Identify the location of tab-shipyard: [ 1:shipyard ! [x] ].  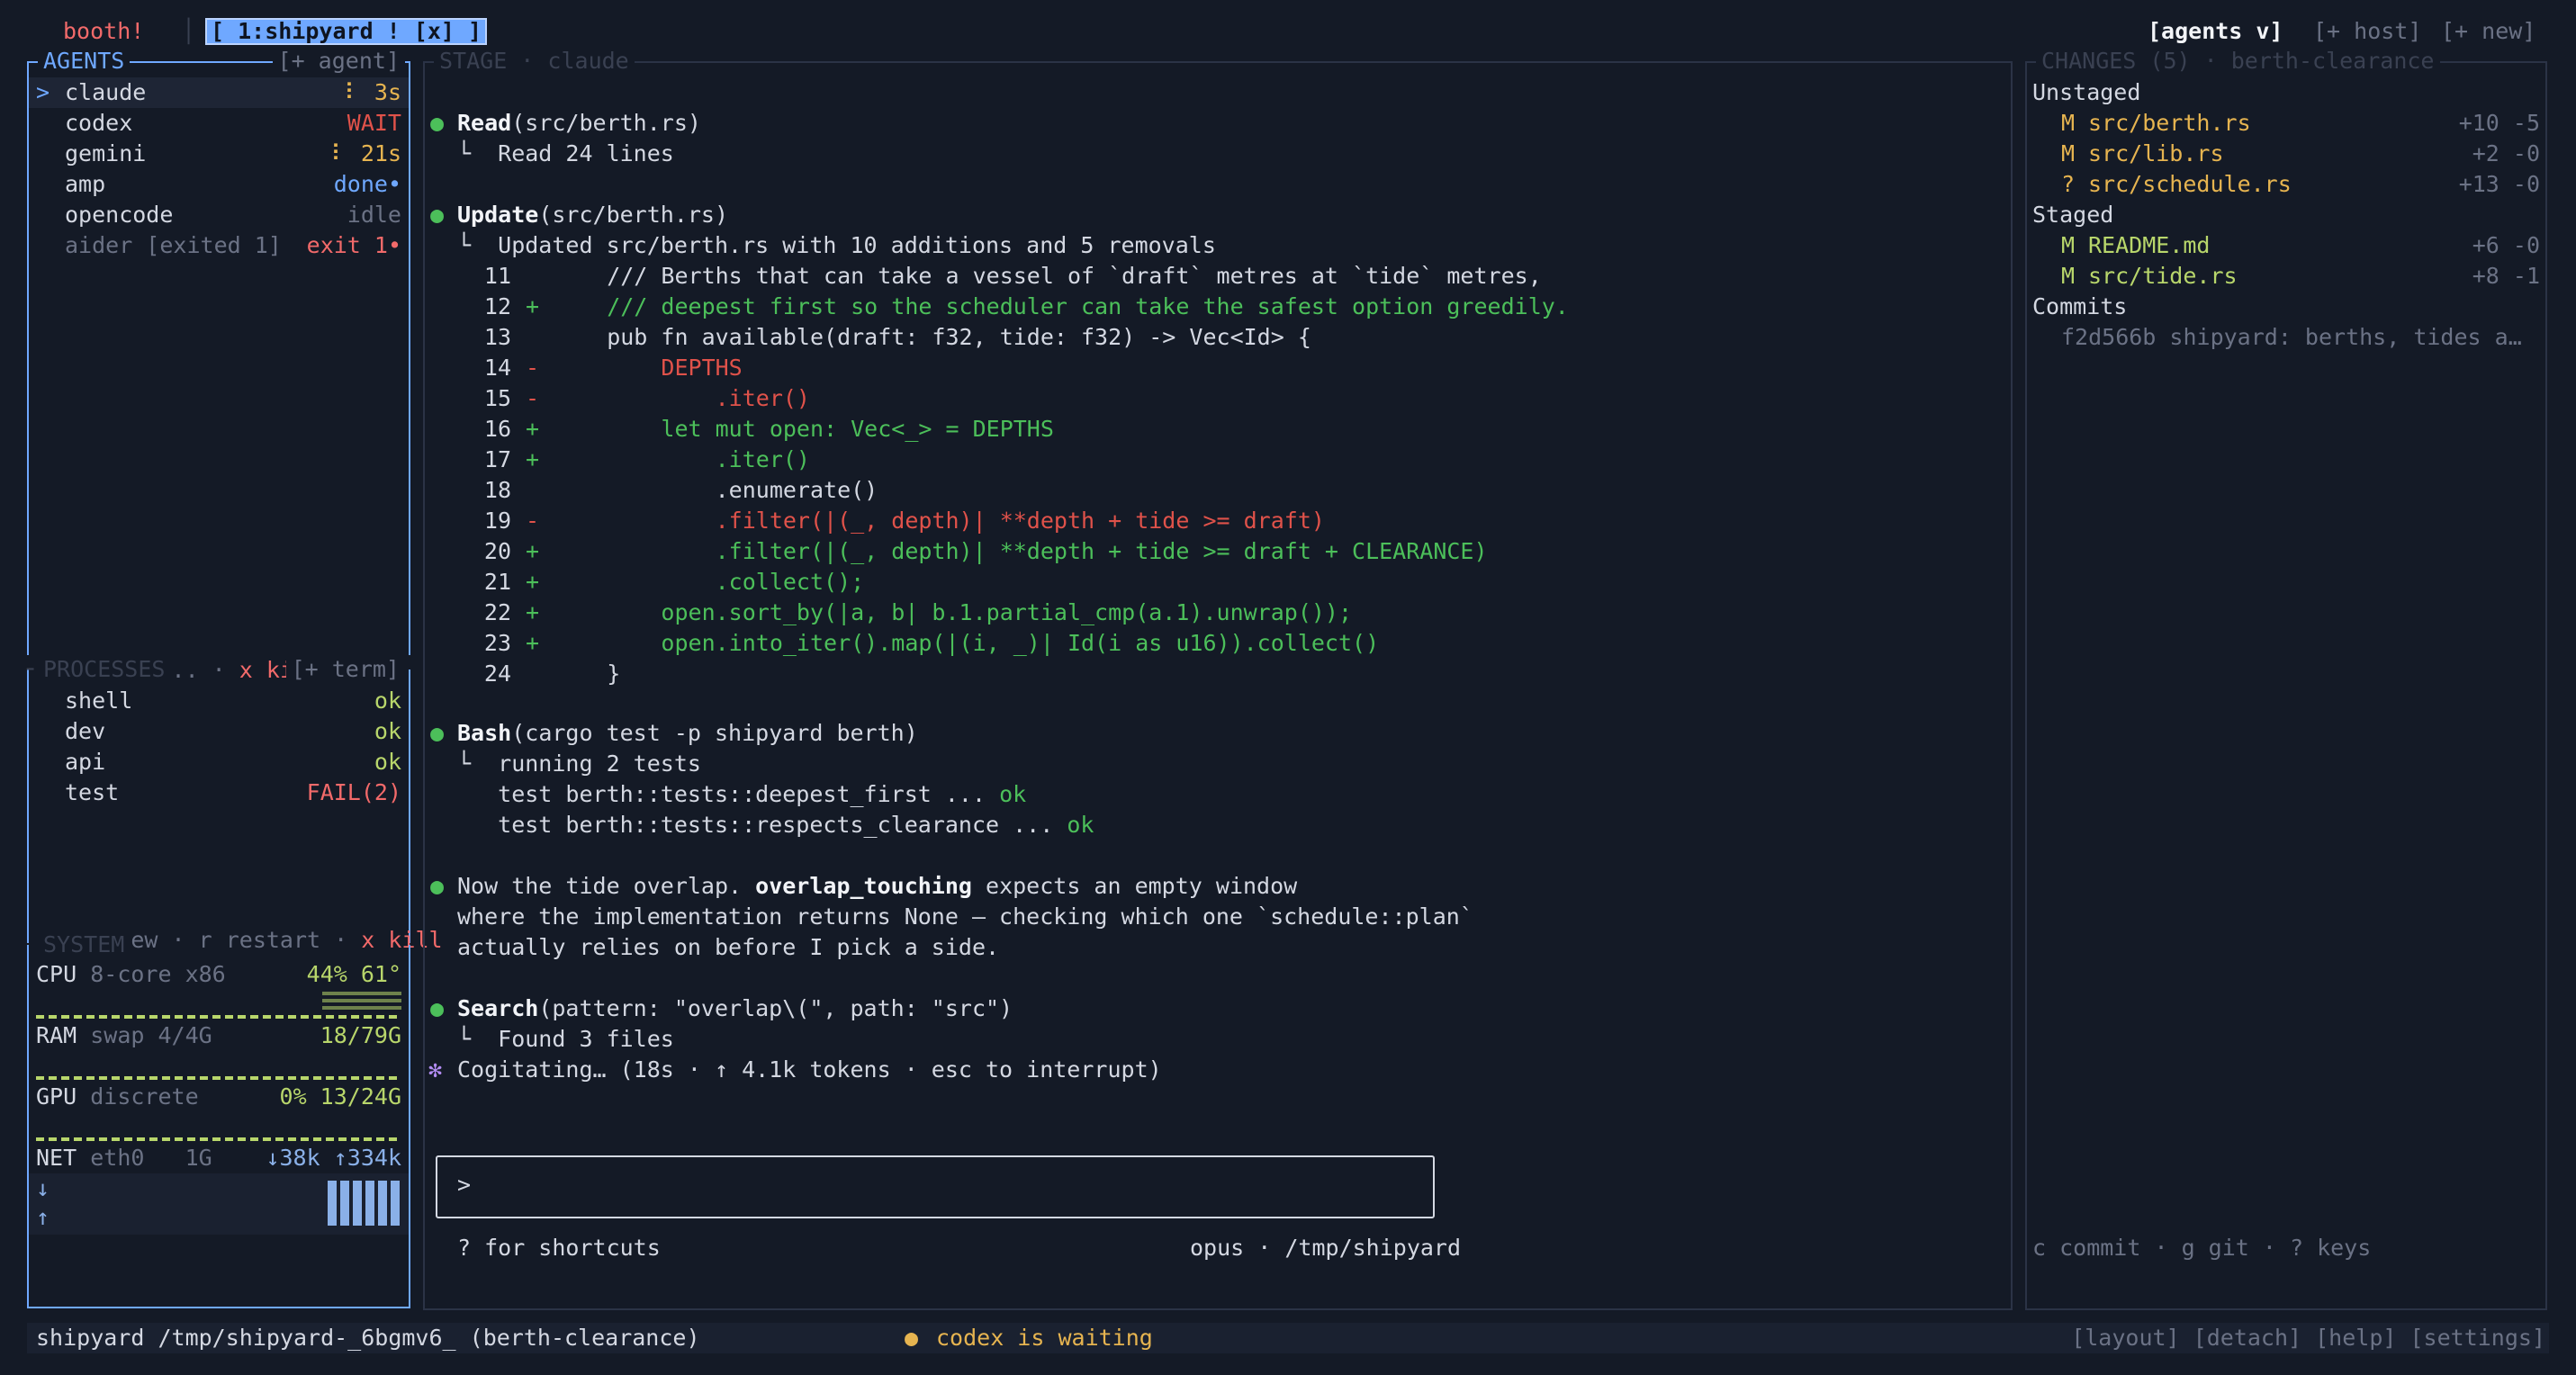
(346, 31).